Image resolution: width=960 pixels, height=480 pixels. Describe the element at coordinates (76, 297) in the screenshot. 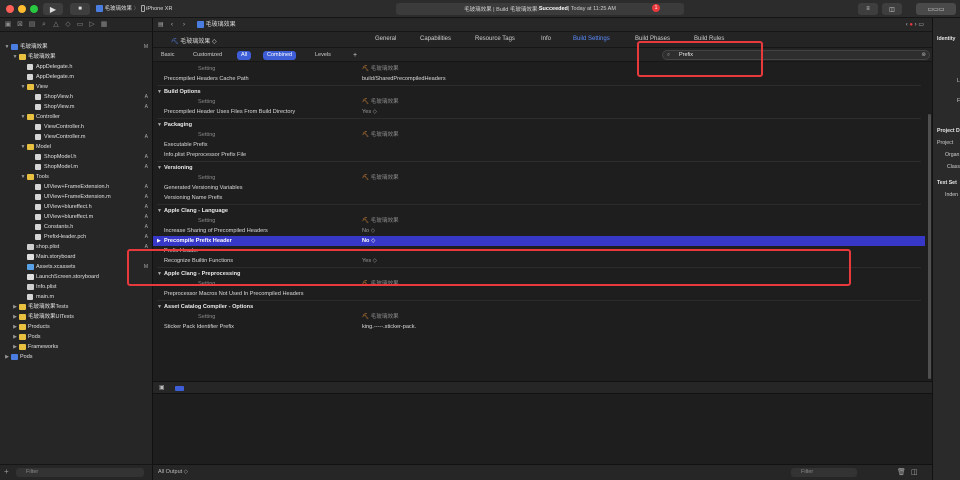

I see `navigator-item: main.m` at that location.